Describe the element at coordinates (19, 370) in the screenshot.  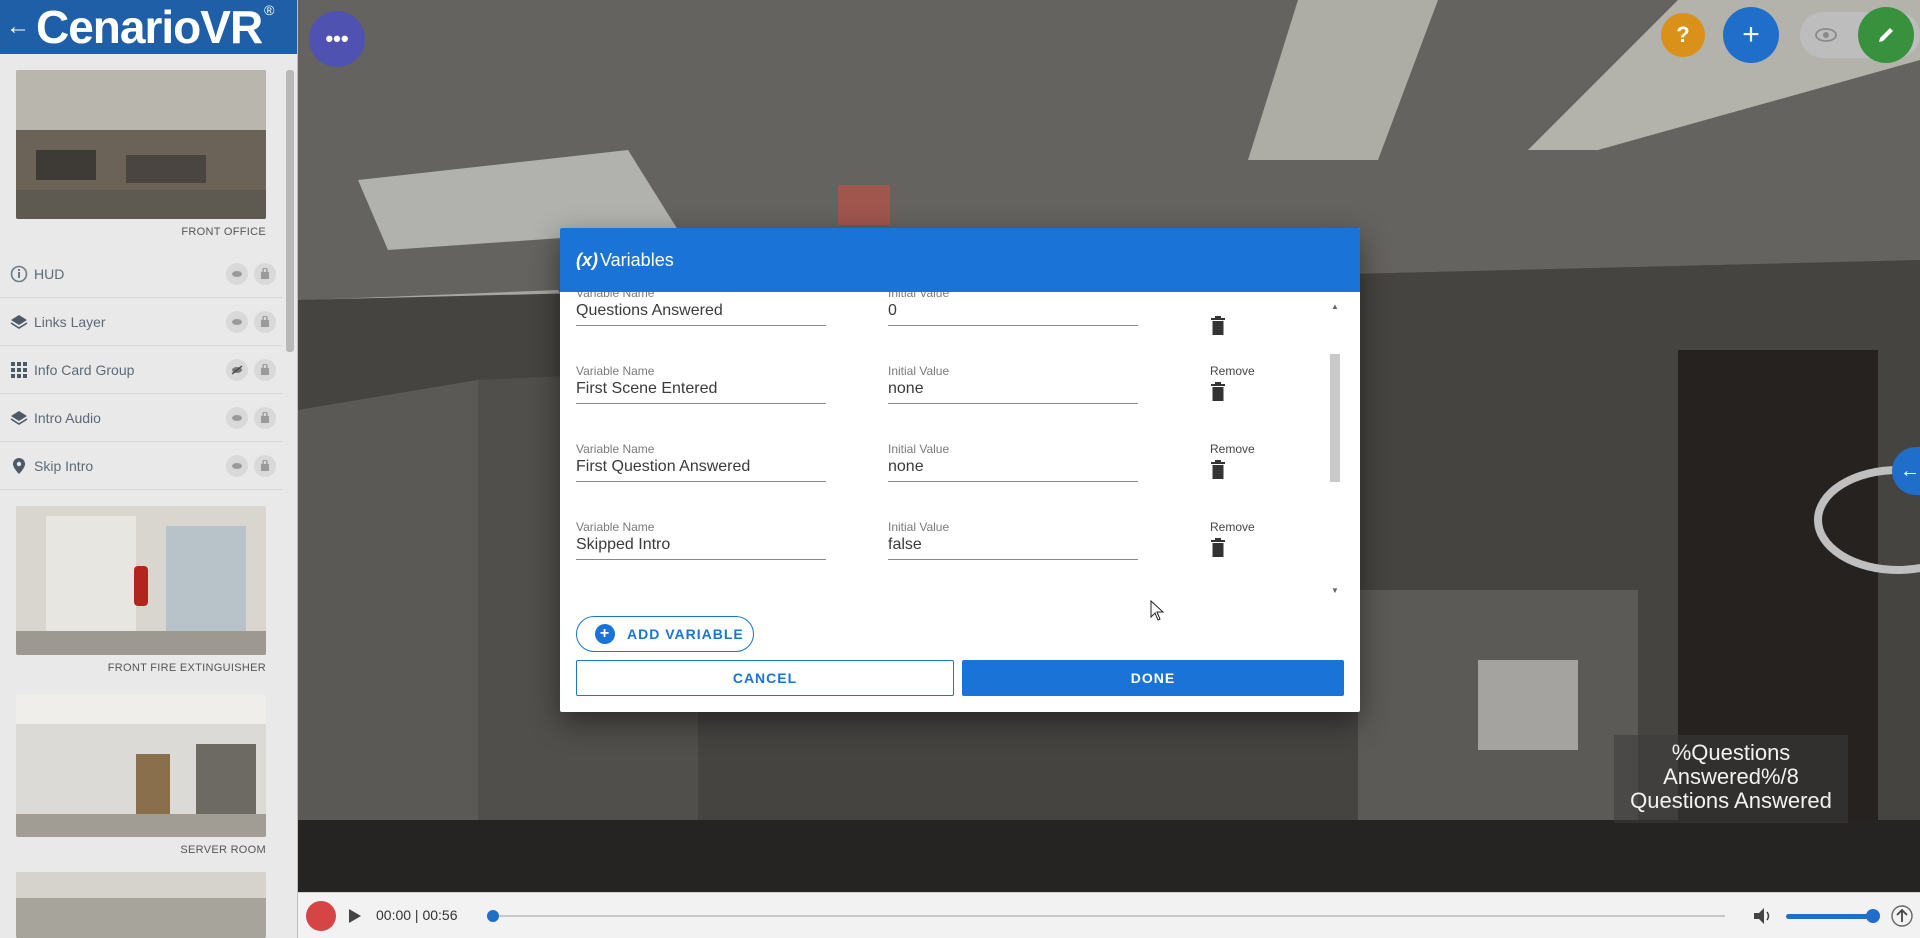
I see `grid-icon` at that location.